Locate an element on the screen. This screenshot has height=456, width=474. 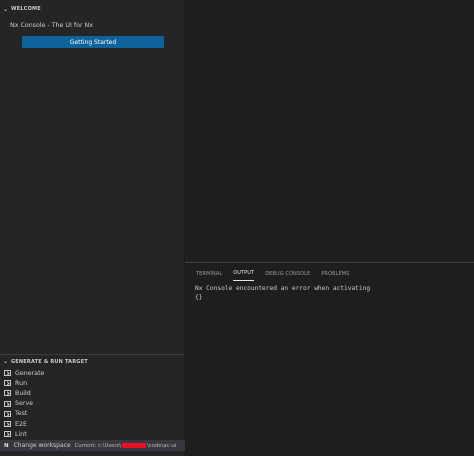
panel-tabs: TERMINAL OUTPUT DEBUG CONSOLE PROBLEMS is located at coordinates (329, 272).